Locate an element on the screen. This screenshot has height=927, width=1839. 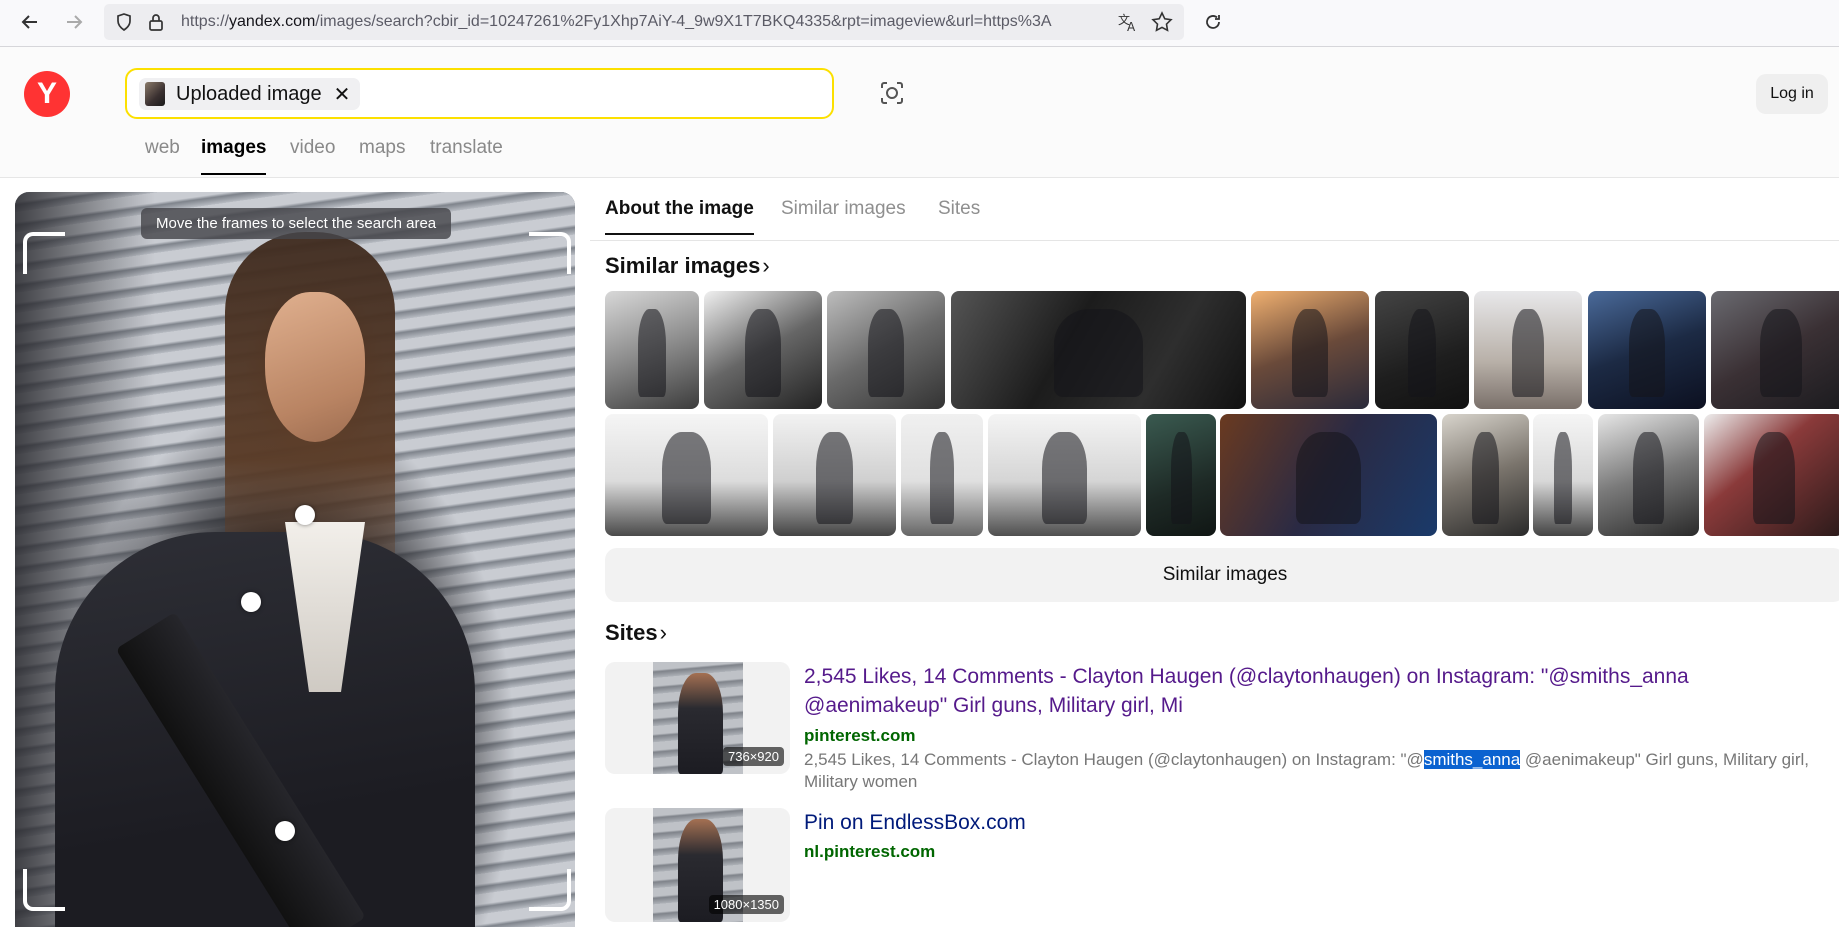
uploaded-image-thumbnail is located at coordinates (155, 94).